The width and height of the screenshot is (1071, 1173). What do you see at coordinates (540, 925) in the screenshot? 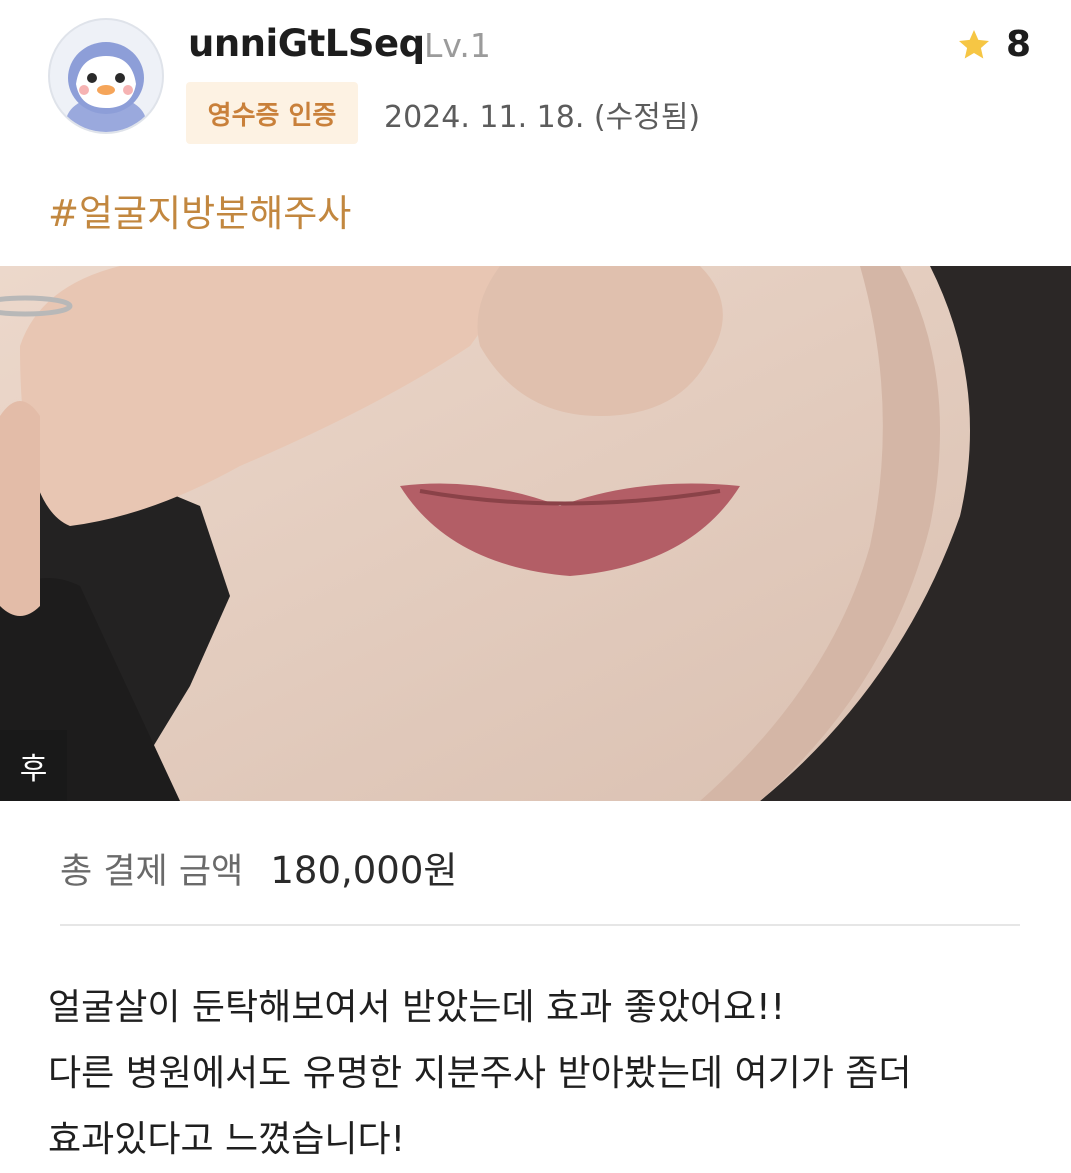
I see `divider` at bounding box center [540, 925].